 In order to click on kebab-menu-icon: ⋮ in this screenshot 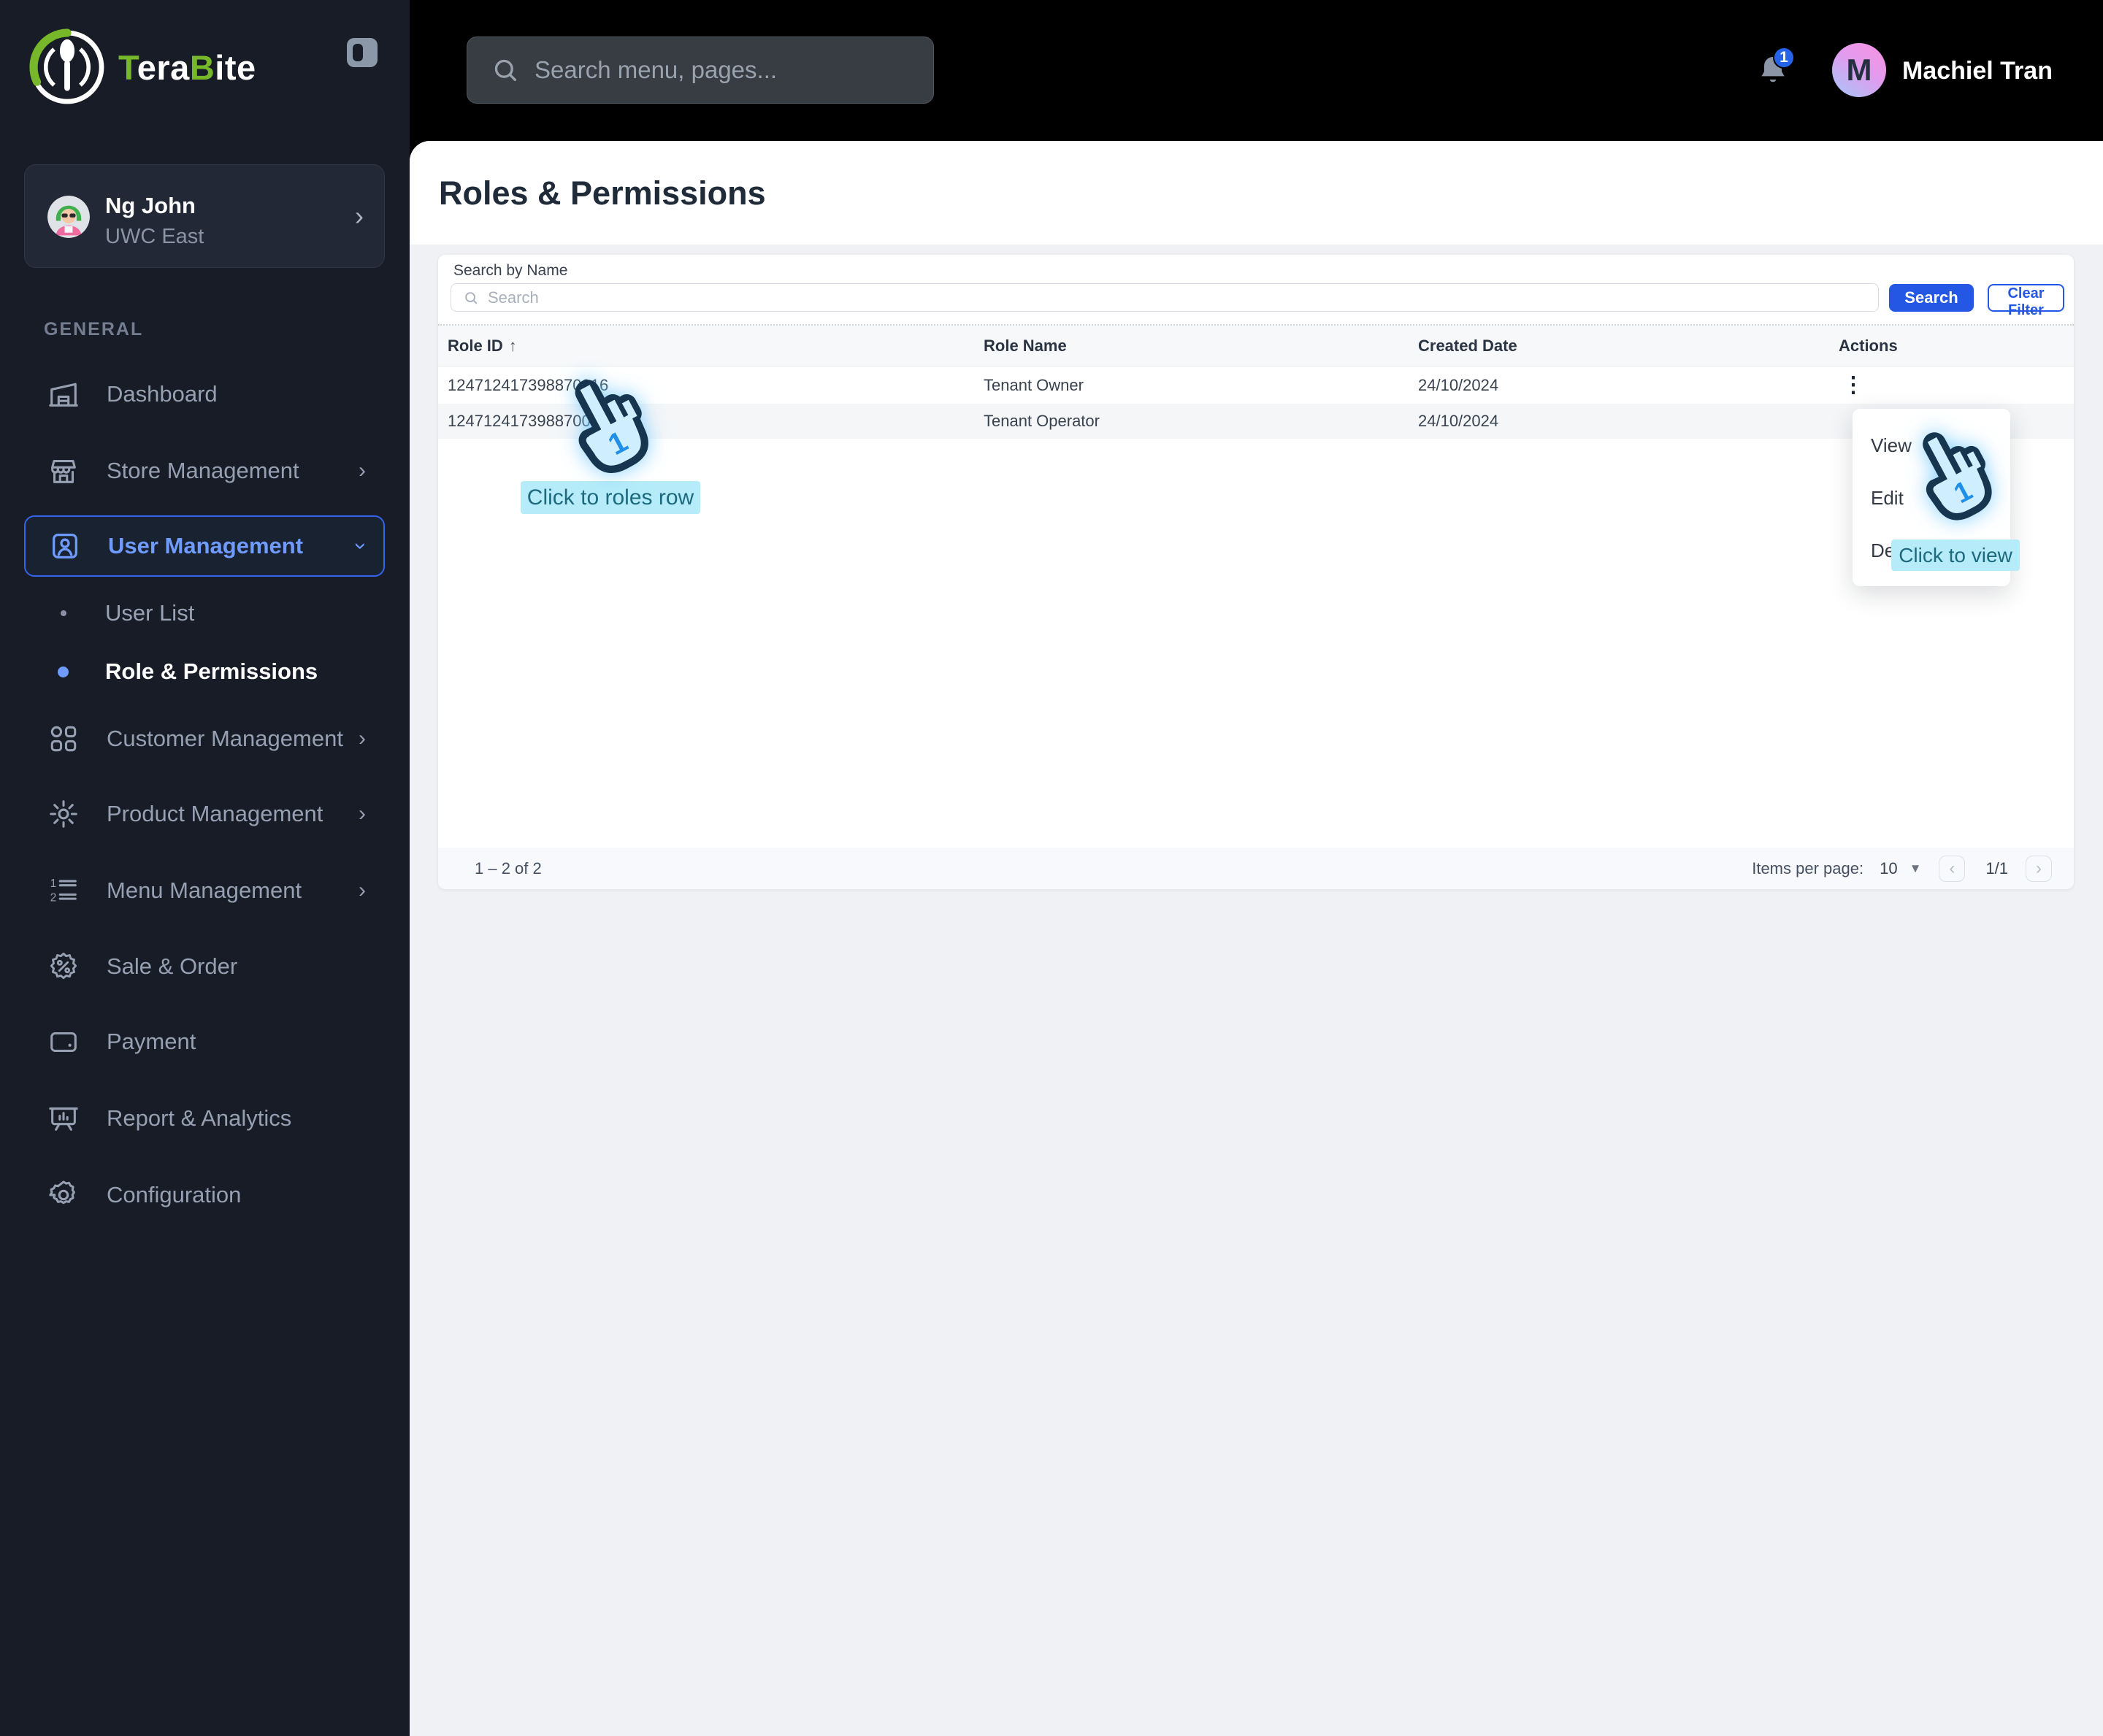, I will do `click(1854, 385)`.